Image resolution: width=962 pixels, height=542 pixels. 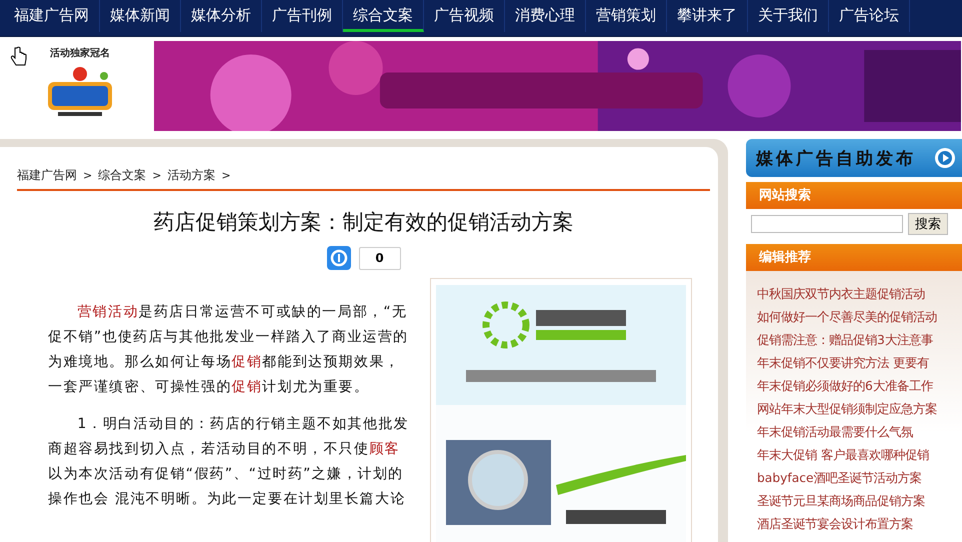 I want to click on breadcrumb-link: 综合文案, so click(x=122, y=175).